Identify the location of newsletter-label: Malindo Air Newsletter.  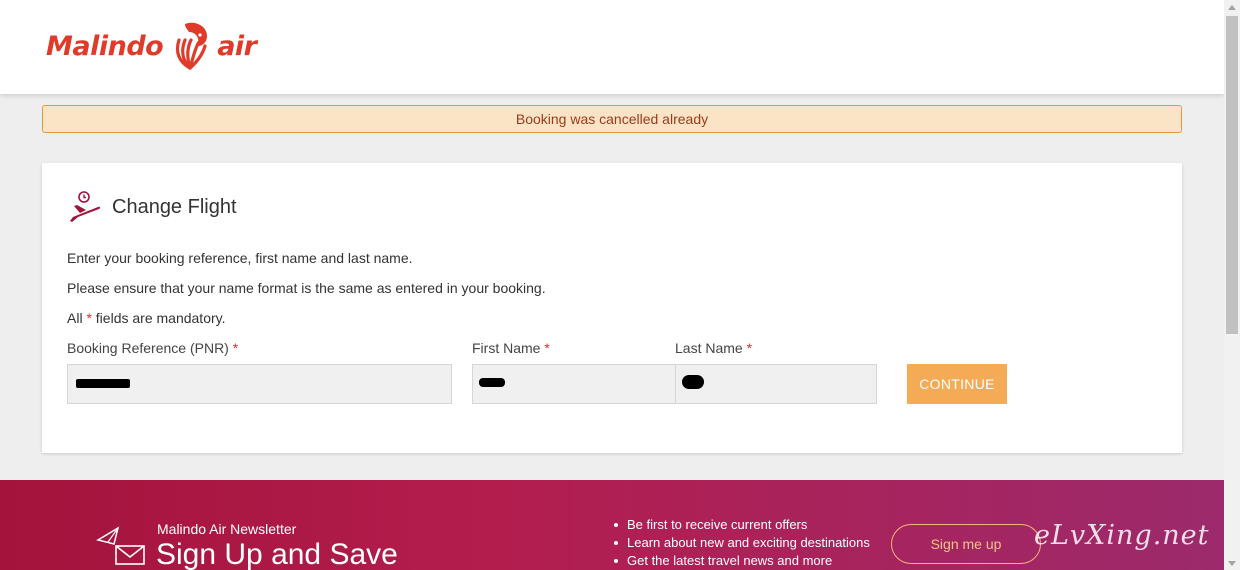
(227, 529).